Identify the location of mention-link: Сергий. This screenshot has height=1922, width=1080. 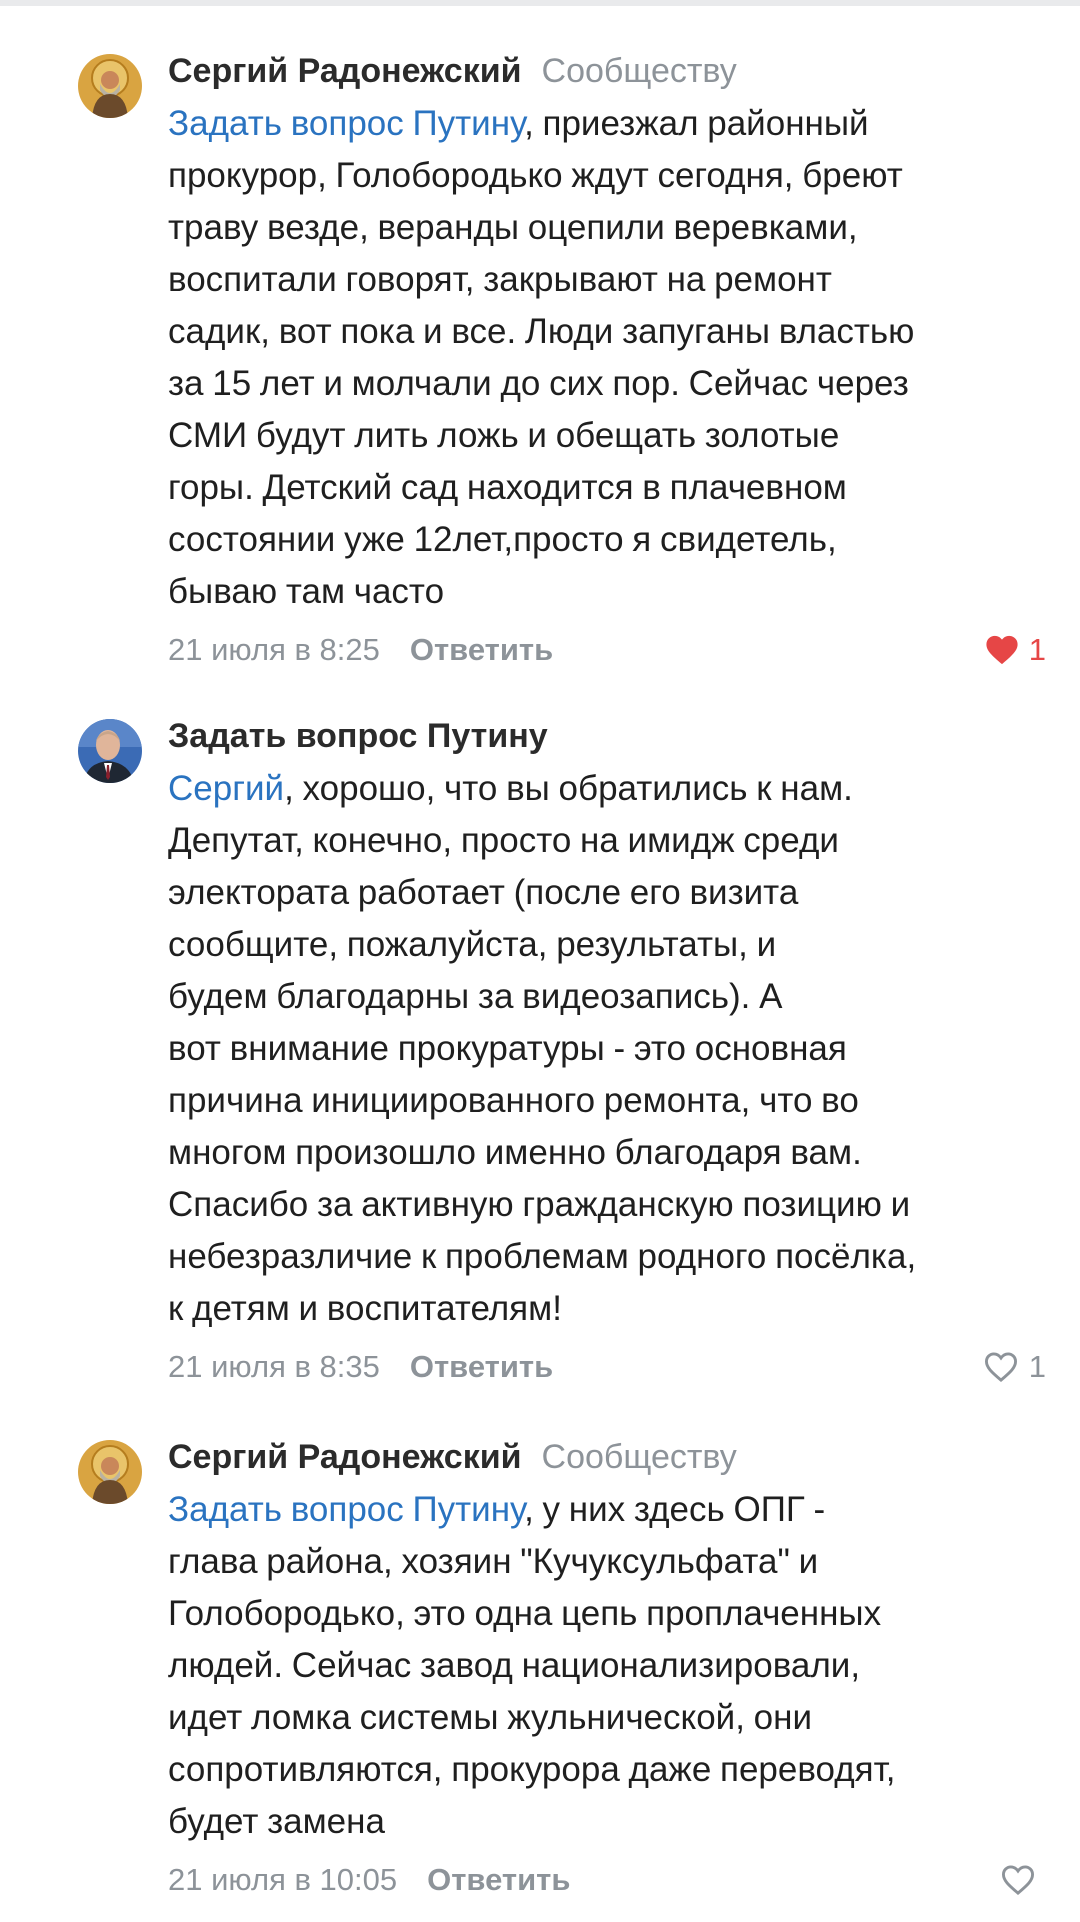
(226, 788).